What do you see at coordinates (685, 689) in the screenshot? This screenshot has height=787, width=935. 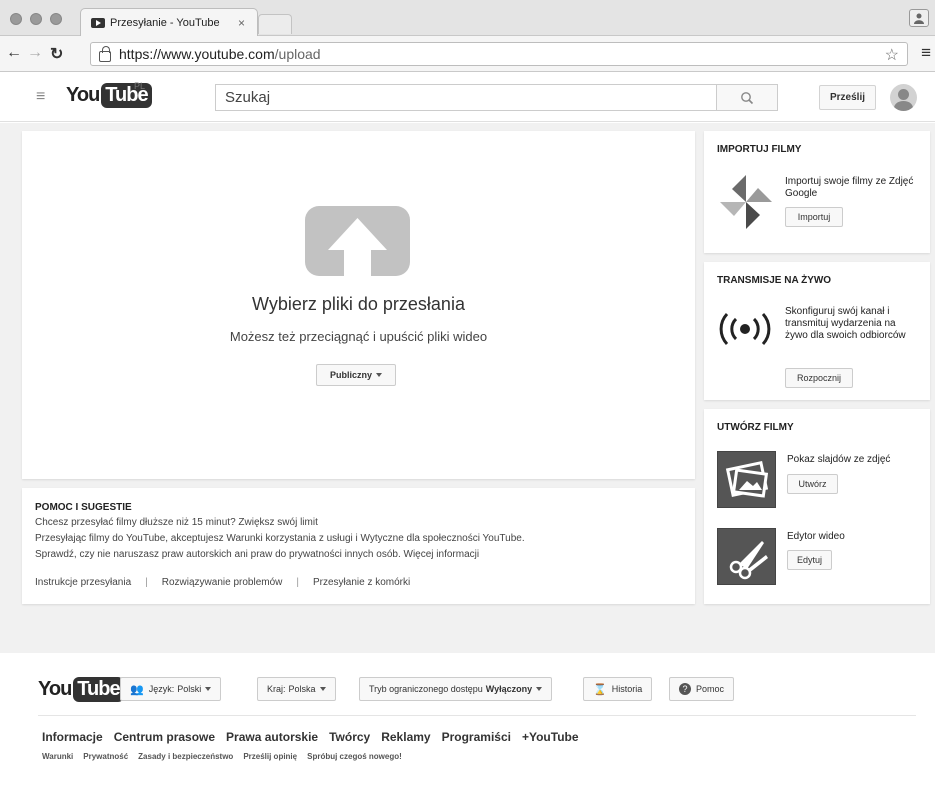 I see `help-icon: ?` at bounding box center [685, 689].